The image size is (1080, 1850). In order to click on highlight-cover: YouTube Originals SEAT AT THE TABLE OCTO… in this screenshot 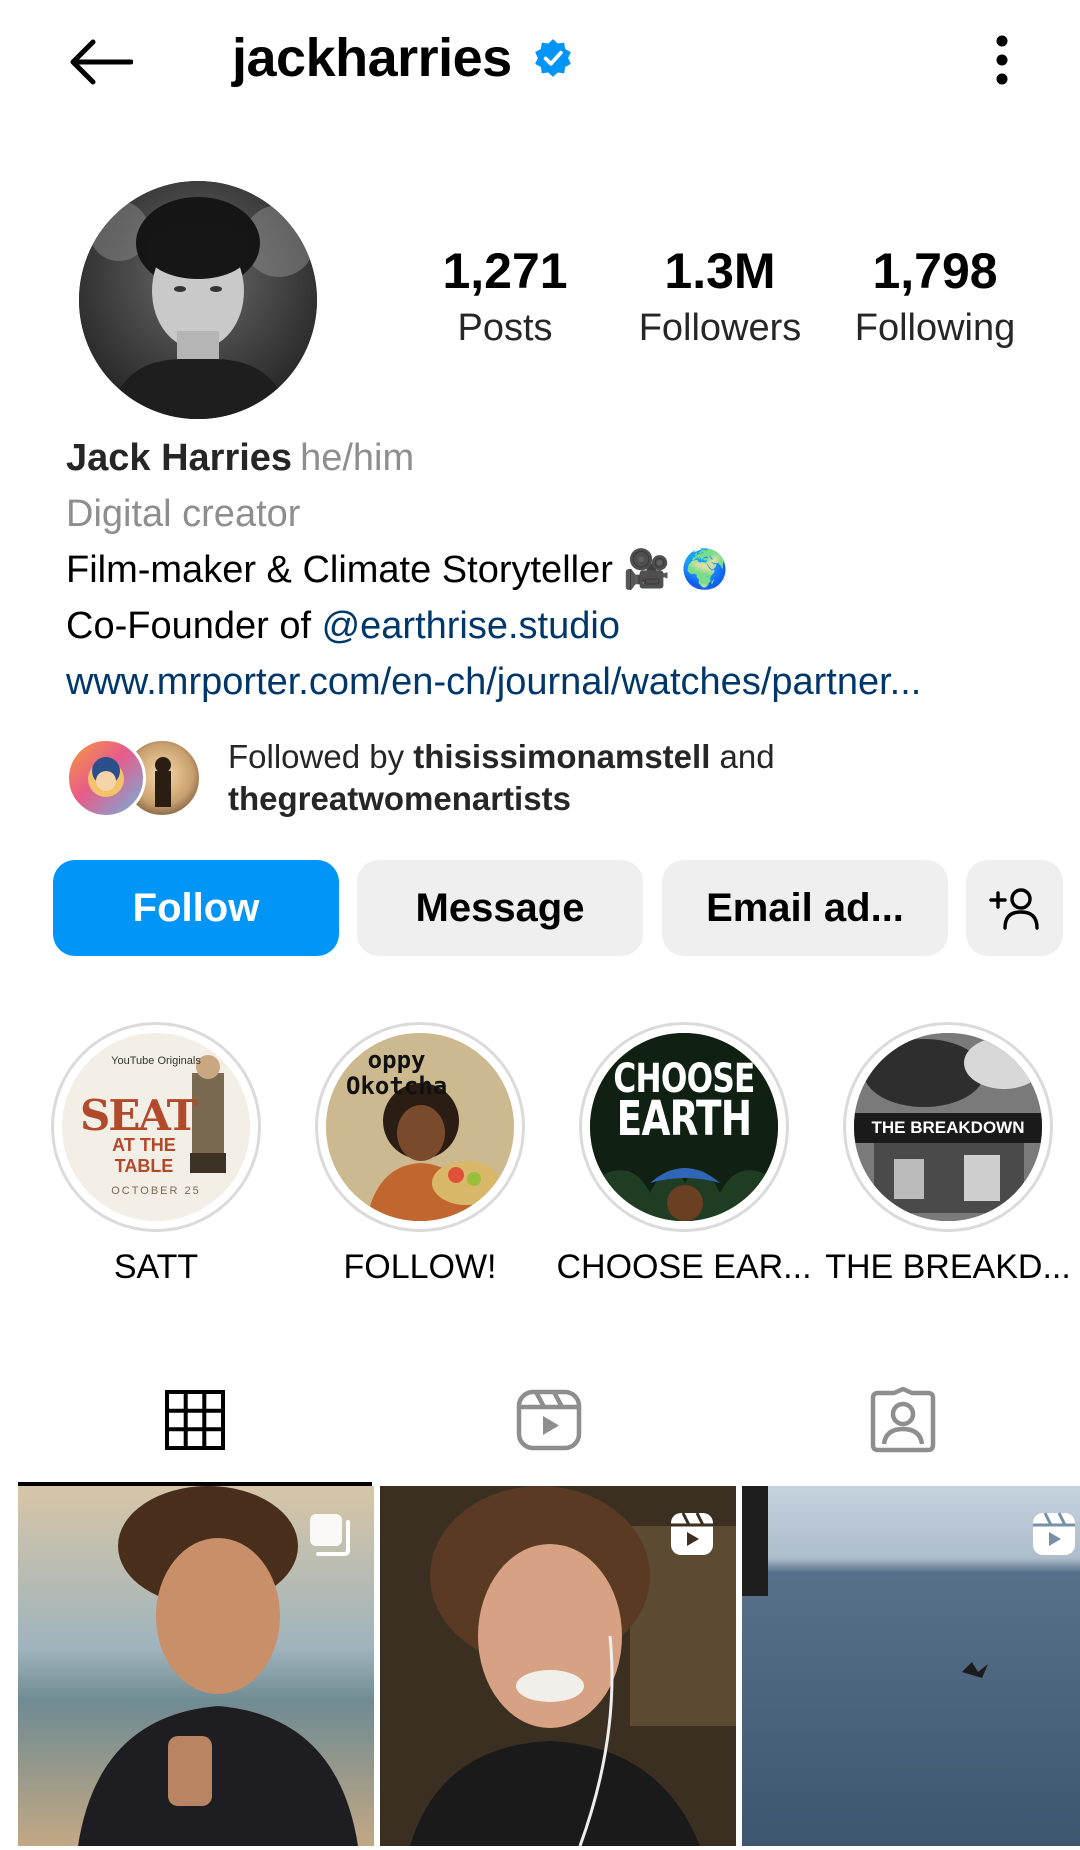, I will do `click(156, 1127)`.